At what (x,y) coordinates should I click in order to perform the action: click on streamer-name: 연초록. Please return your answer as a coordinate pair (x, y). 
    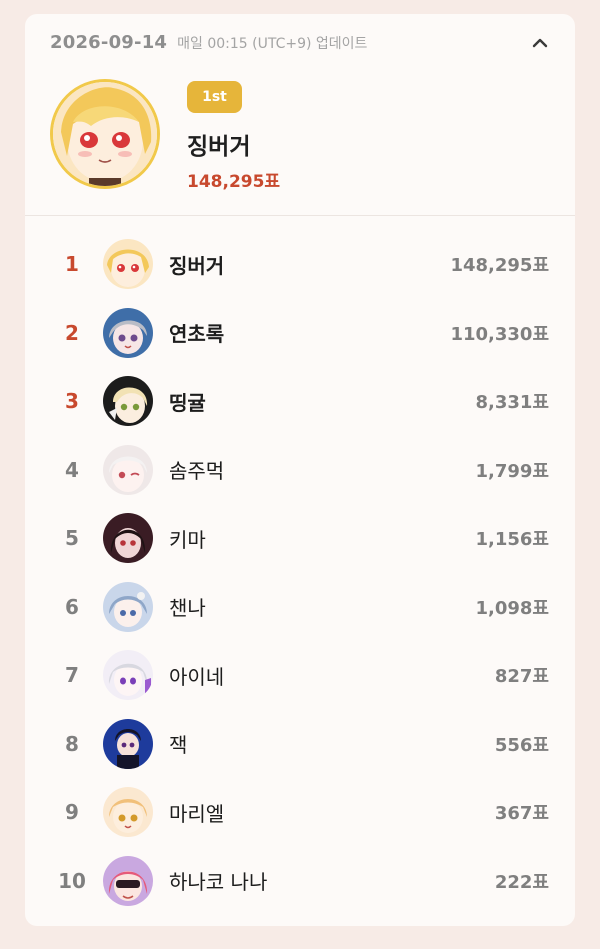
    Looking at the image, I should click on (197, 334).